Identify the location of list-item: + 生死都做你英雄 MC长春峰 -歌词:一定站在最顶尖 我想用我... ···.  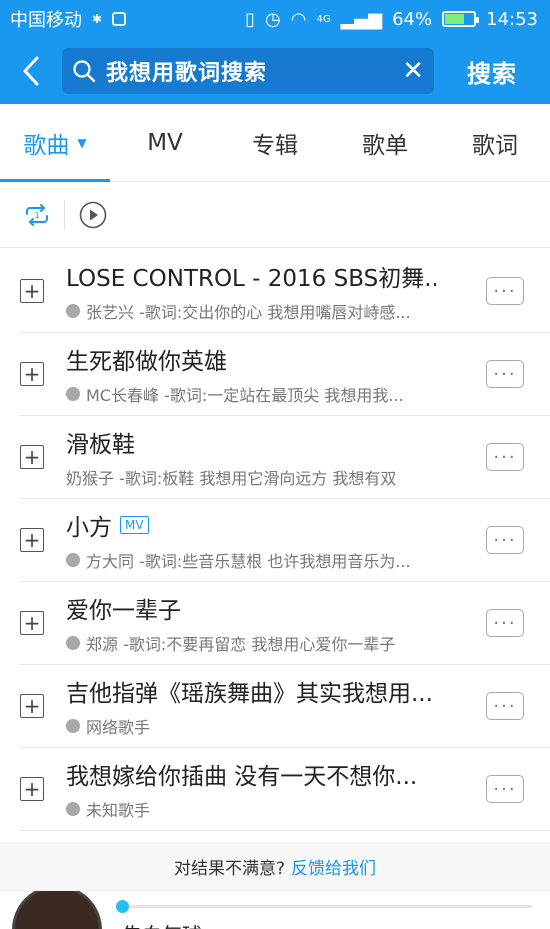
(285, 374).